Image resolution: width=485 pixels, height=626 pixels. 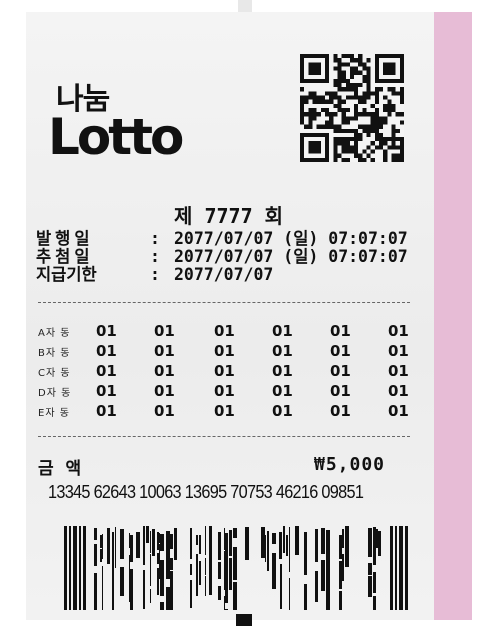 I want to click on draw-date-label: 추첨일, so click(x=65, y=256).